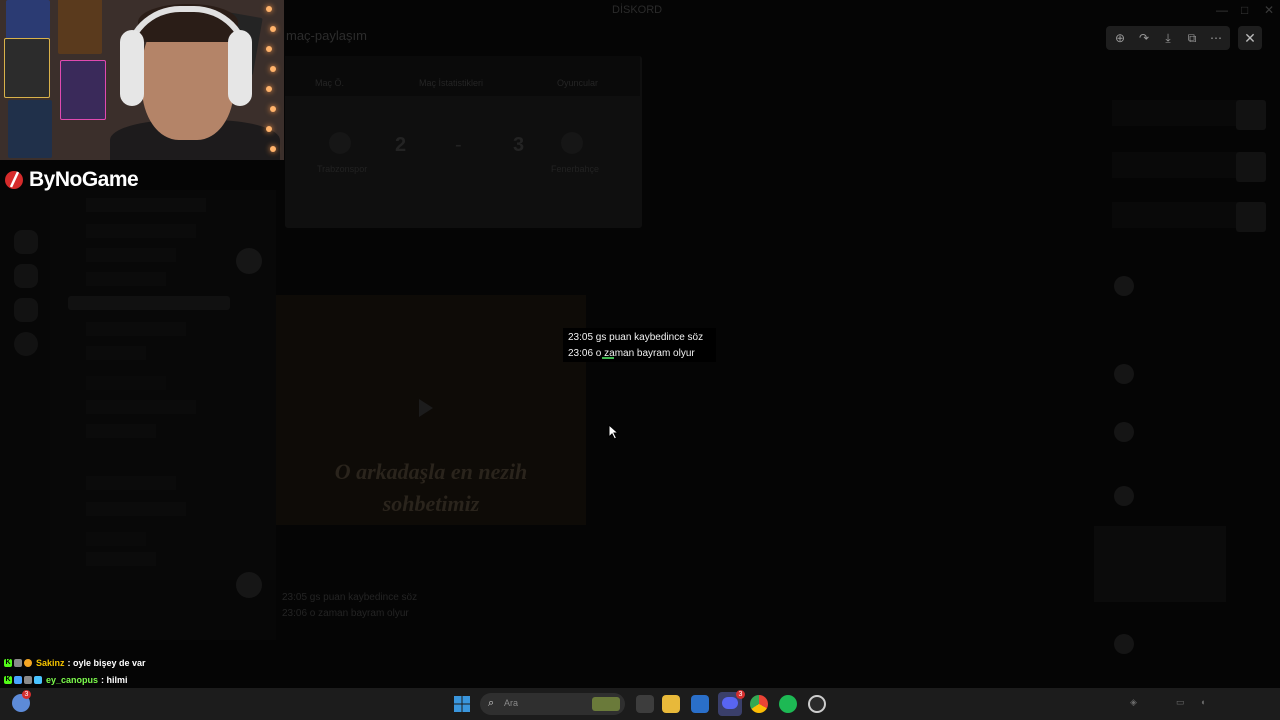  What do you see at coordinates (1160, 564) in the screenshot?
I see `stream-preview` at bounding box center [1160, 564].